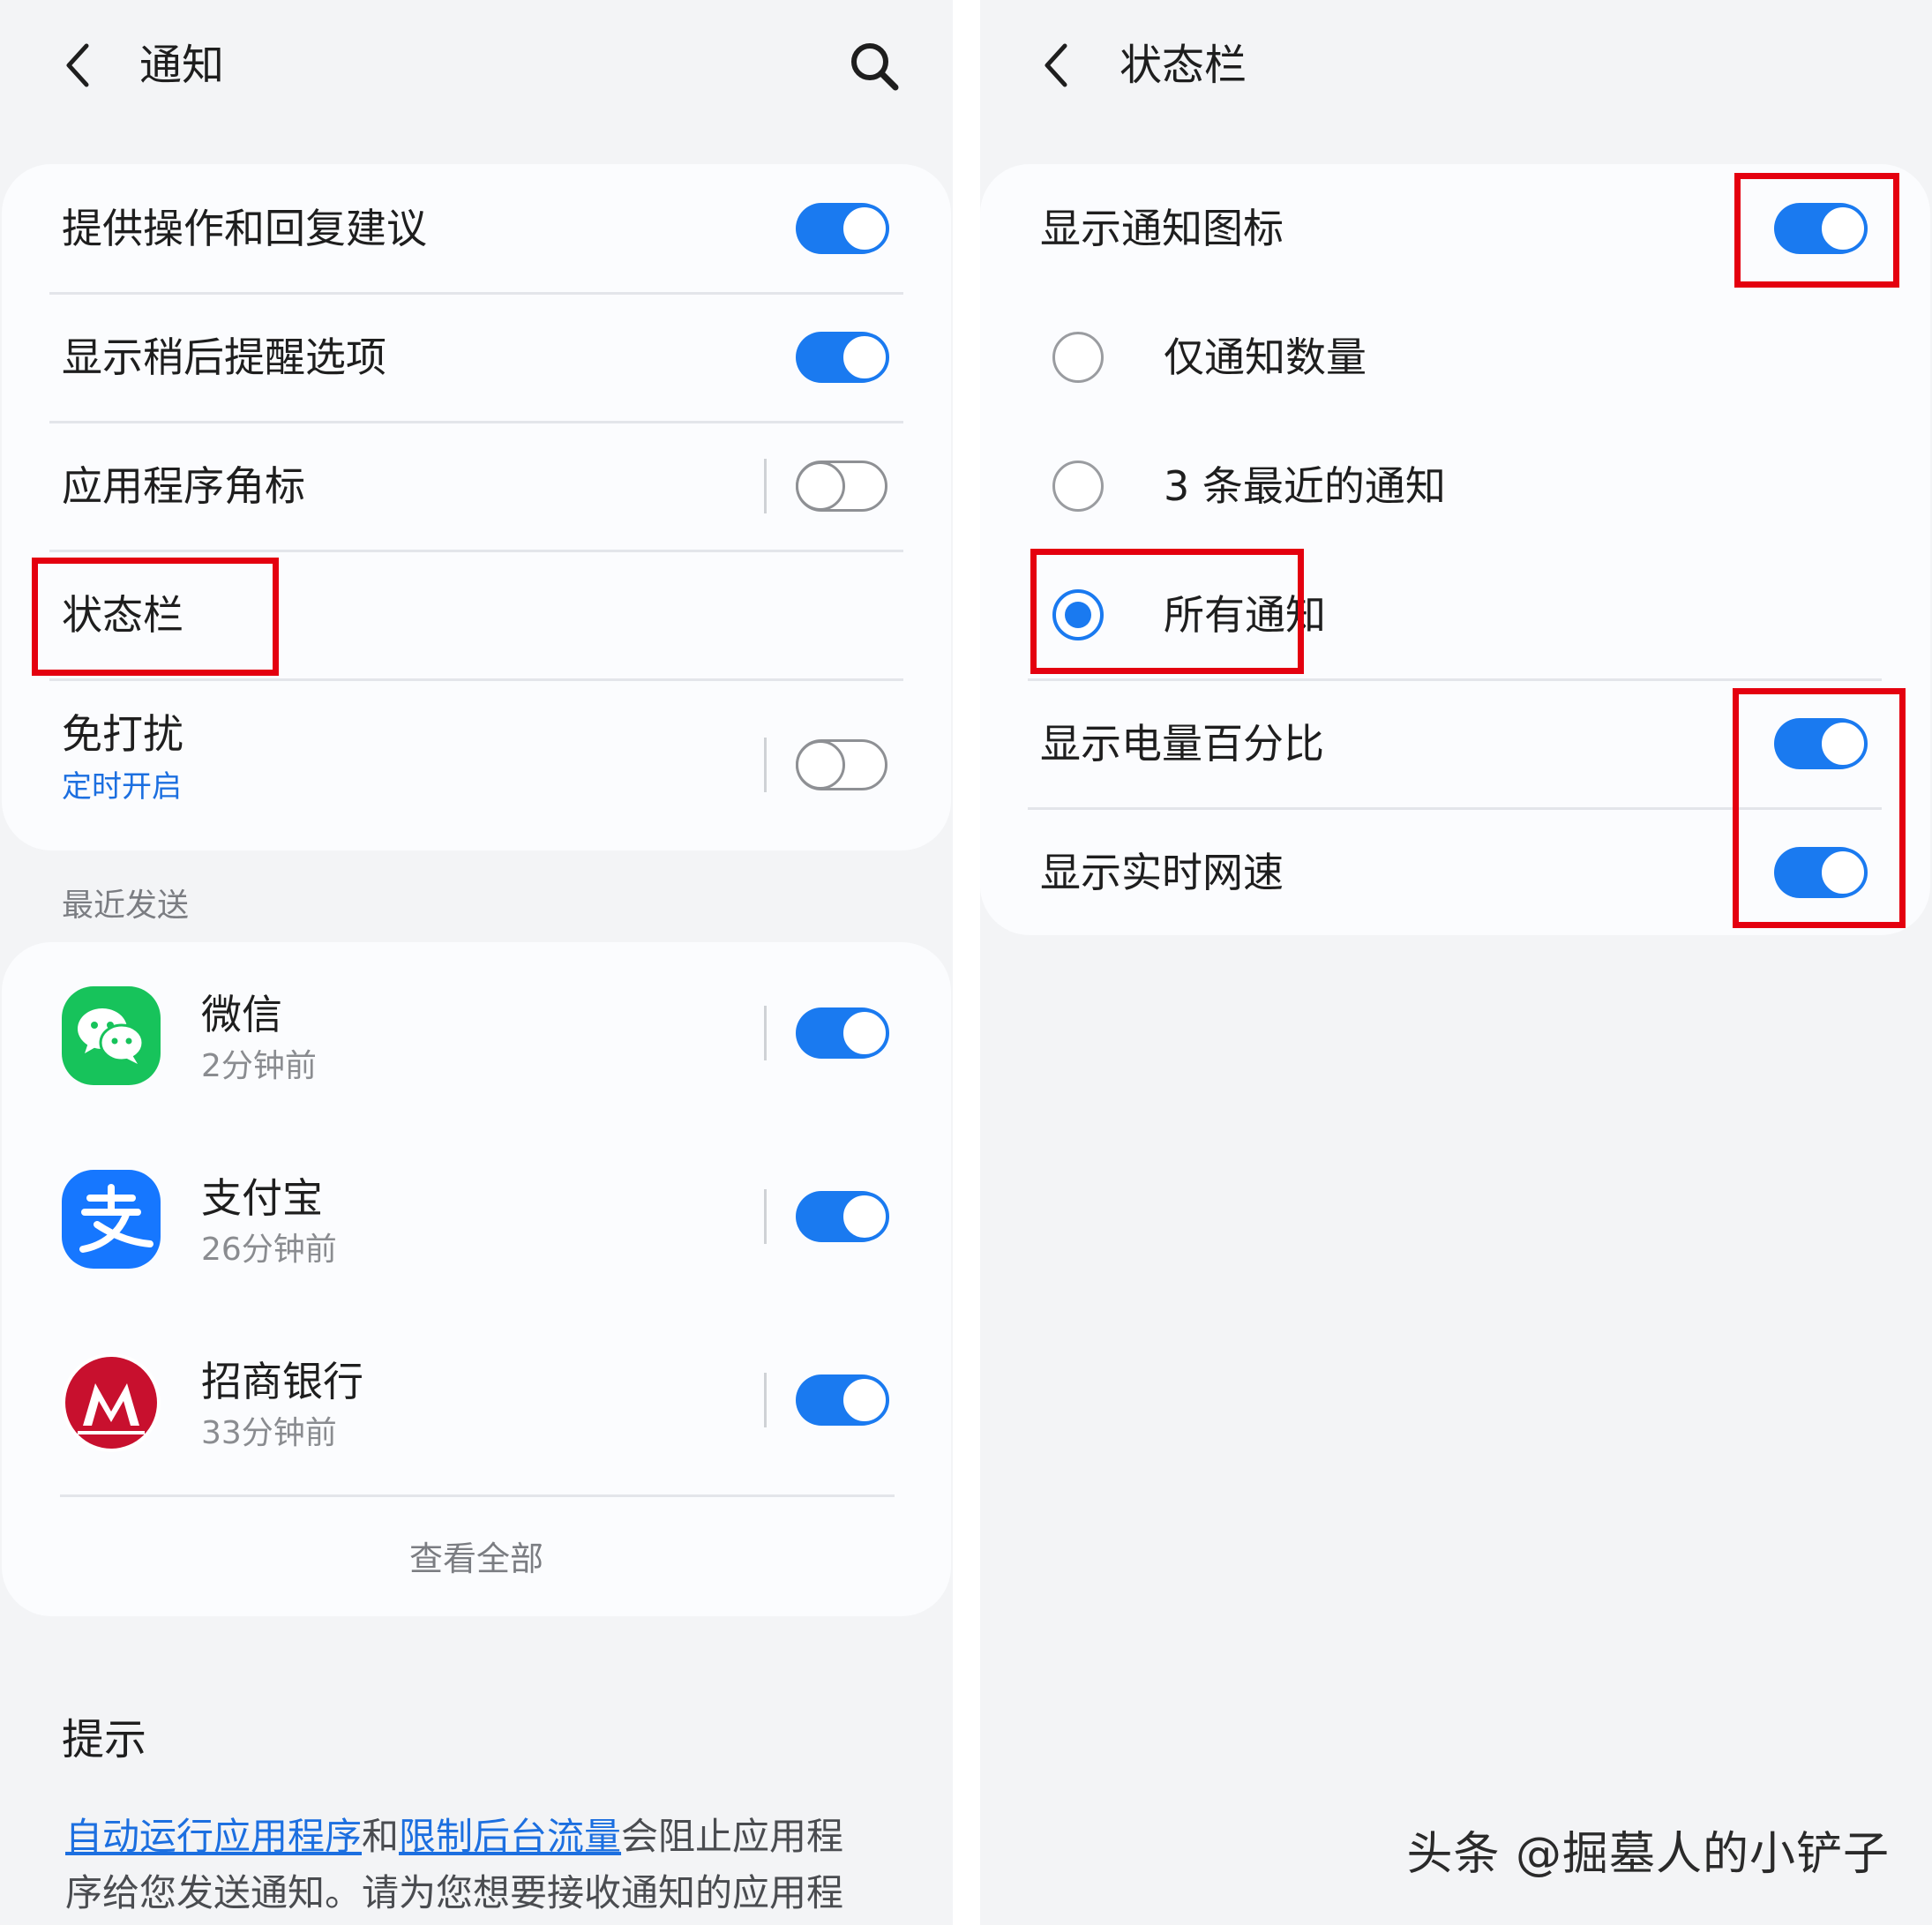  Describe the element at coordinates (1305, 486) in the screenshot. I see `radio-label: 3 条最近的通知` at that location.